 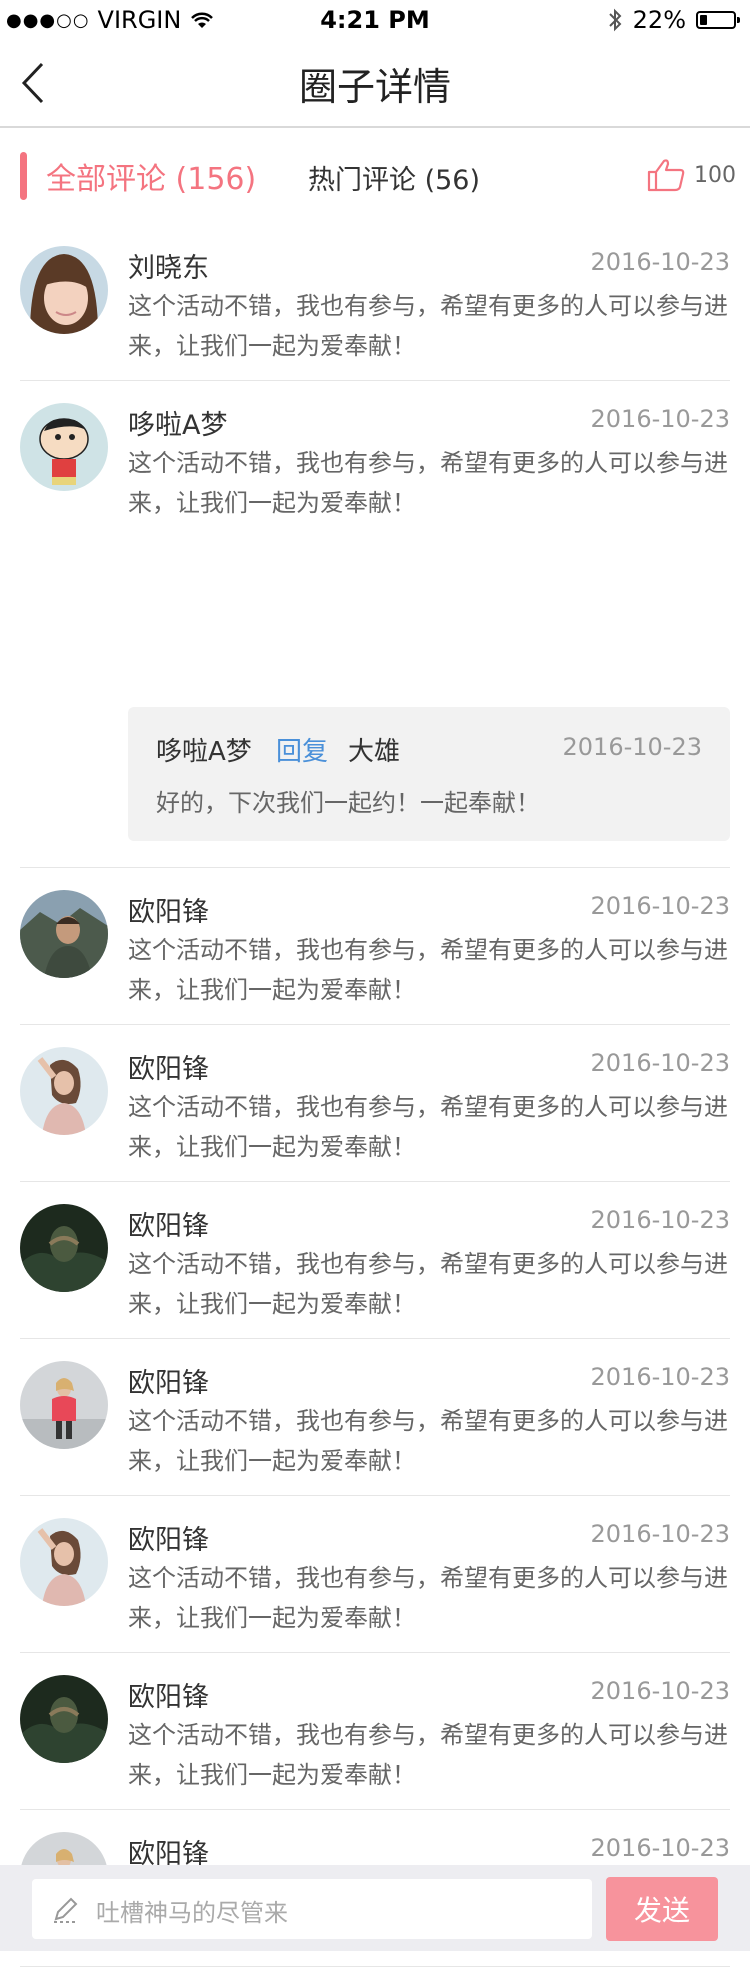 I want to click on reply-author: 哆啦A梦, so click(x=204, y=749).